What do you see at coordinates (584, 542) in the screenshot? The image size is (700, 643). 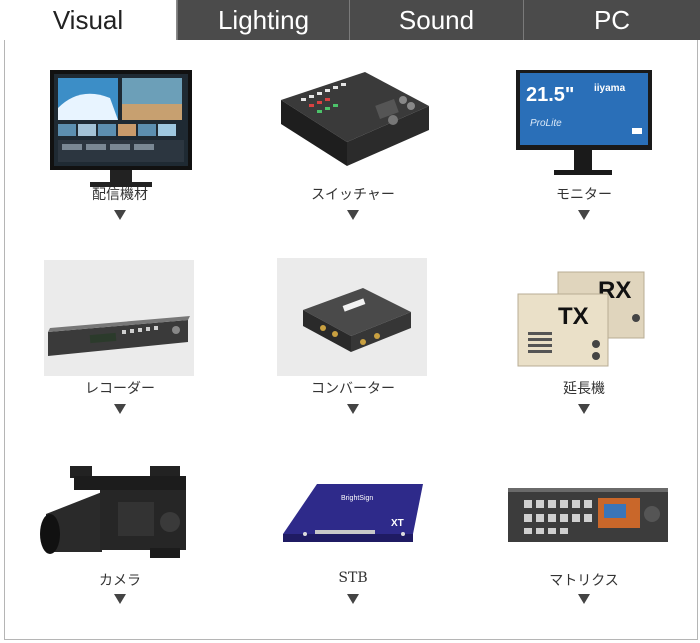 I see `item-matrix: マトリクス` at bounding box center [584, 542].